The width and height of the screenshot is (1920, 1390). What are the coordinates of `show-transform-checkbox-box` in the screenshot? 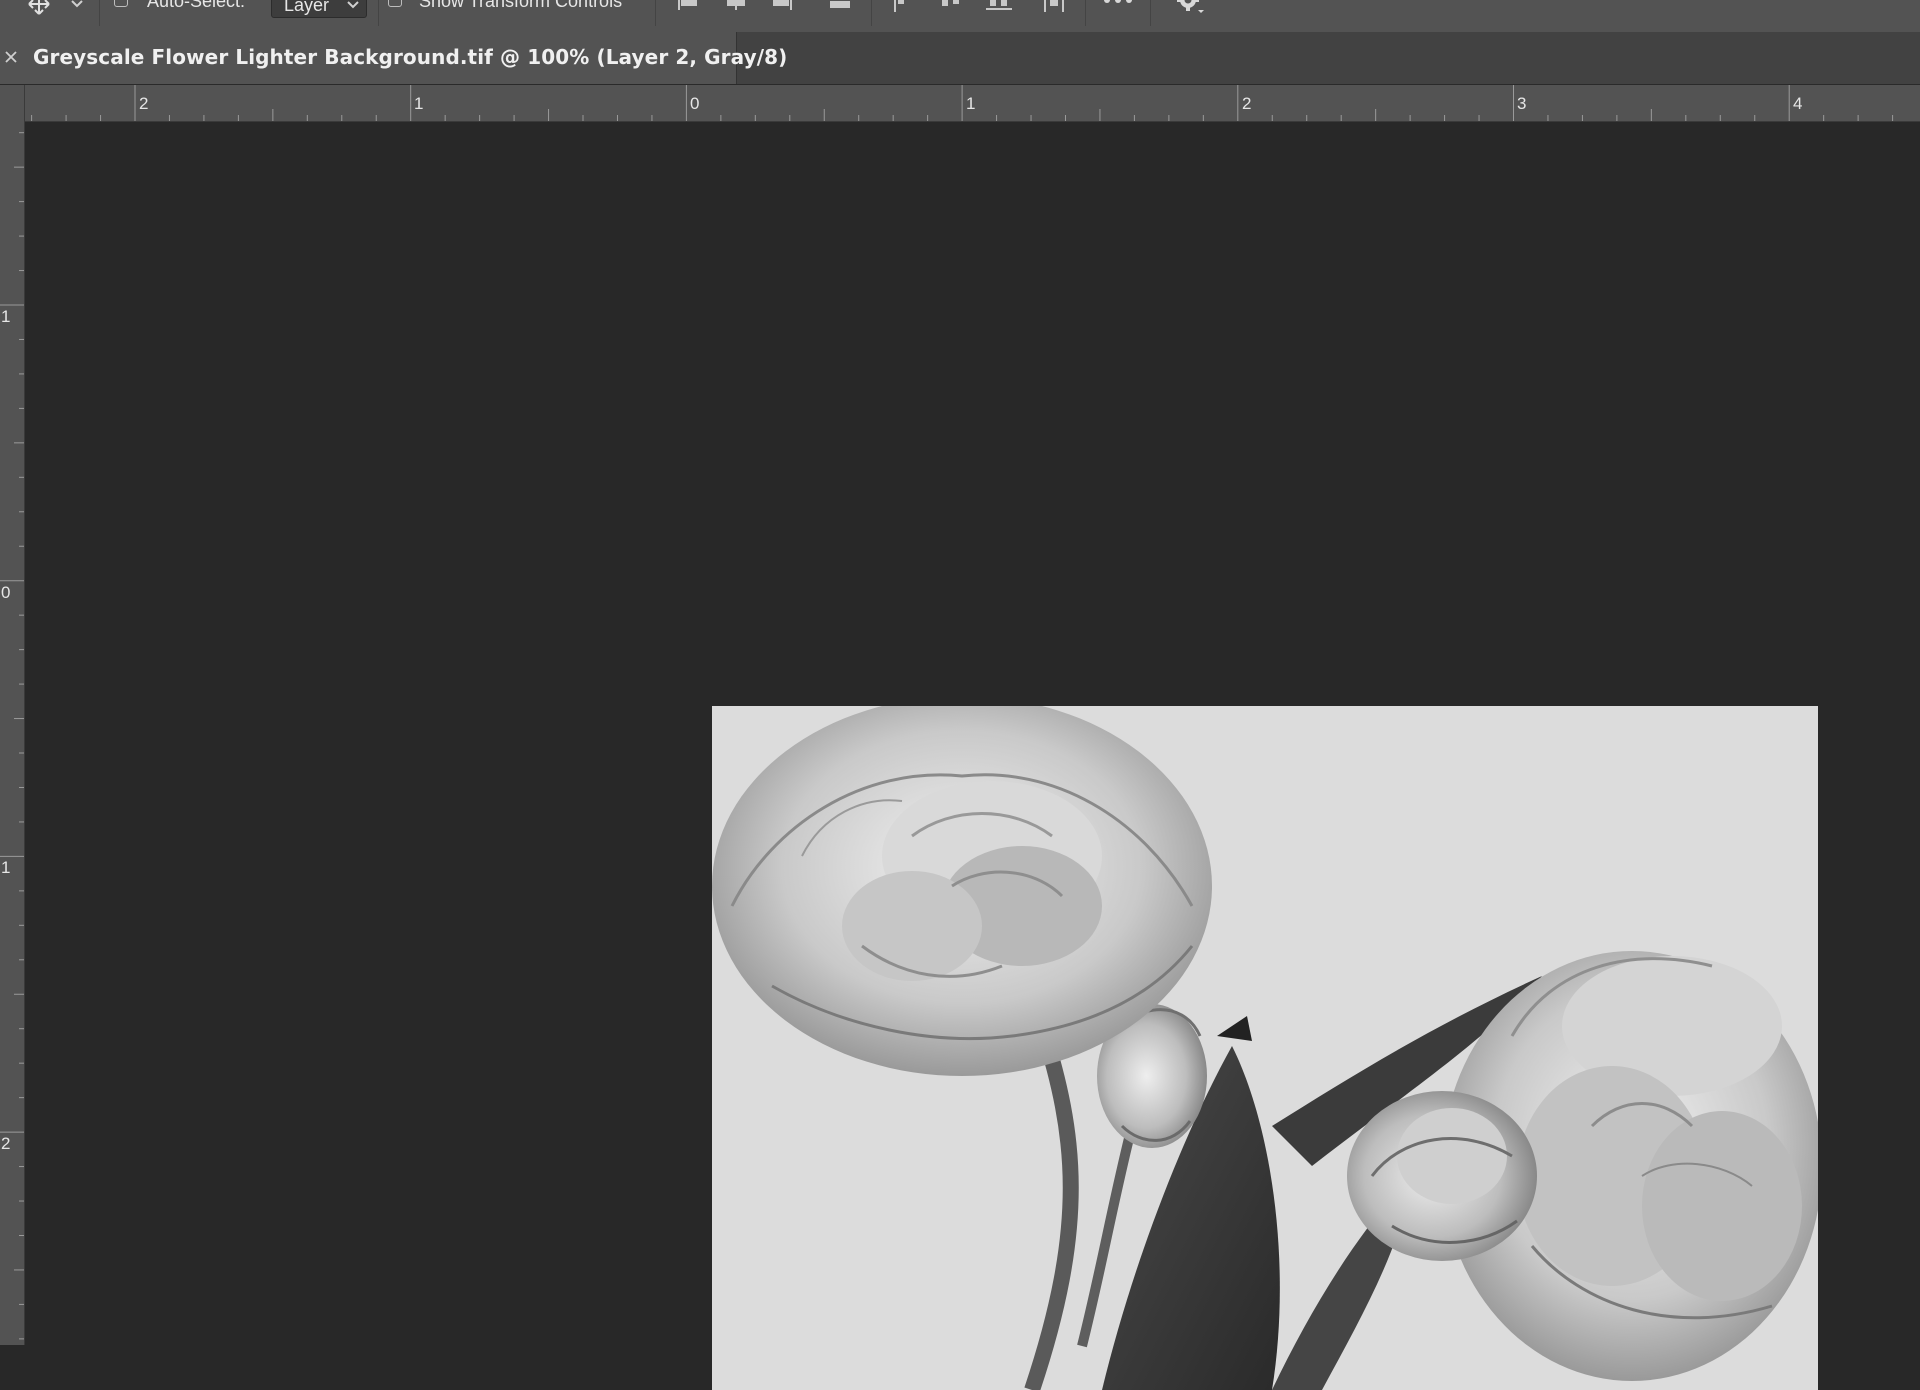 It's located at (395, 3).